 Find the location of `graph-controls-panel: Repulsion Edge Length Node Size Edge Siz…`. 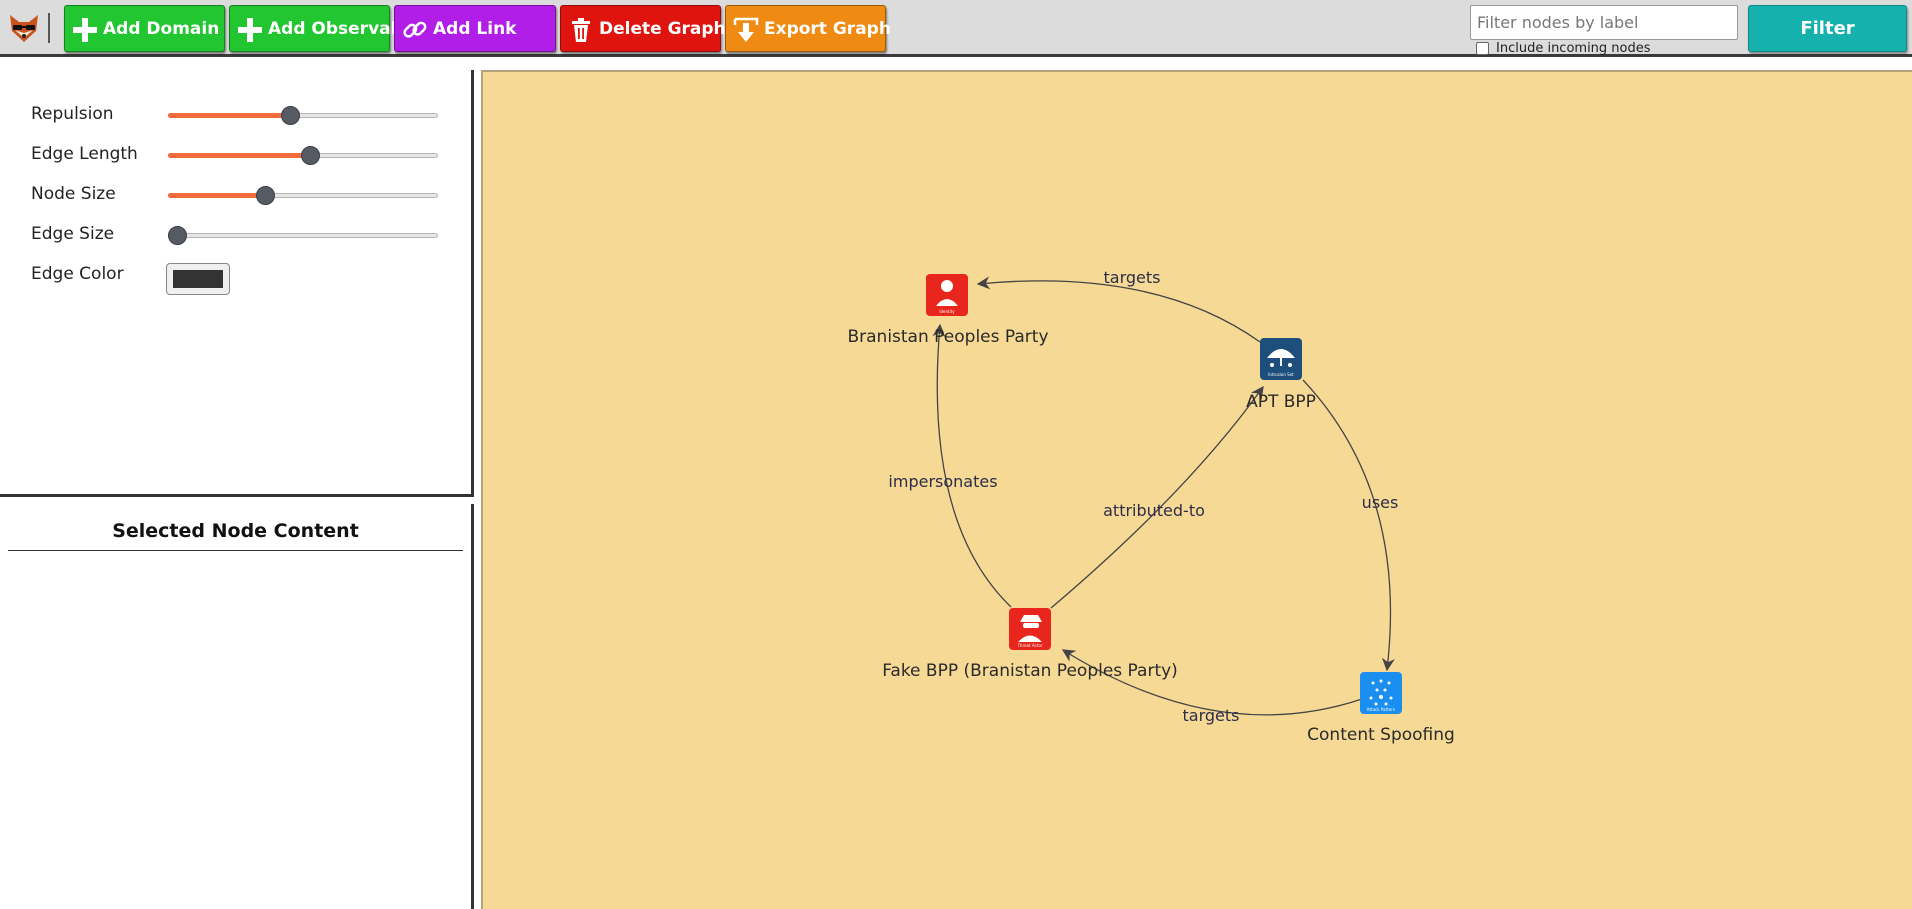

graph-controls-panel: Repulsion Edge Length Node Size Edge Siz… is located at coordinates (237, 283).